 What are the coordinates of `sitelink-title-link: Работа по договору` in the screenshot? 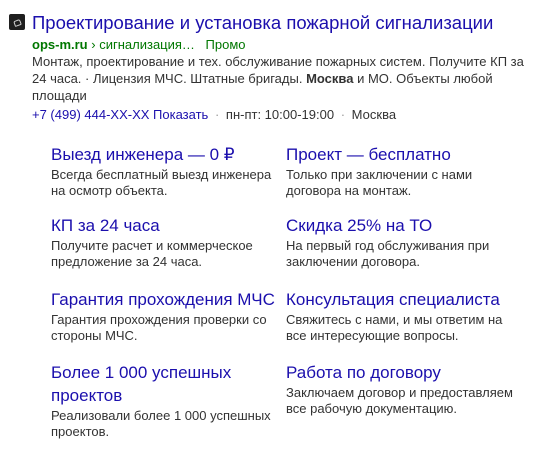 It's located at (404, 372).